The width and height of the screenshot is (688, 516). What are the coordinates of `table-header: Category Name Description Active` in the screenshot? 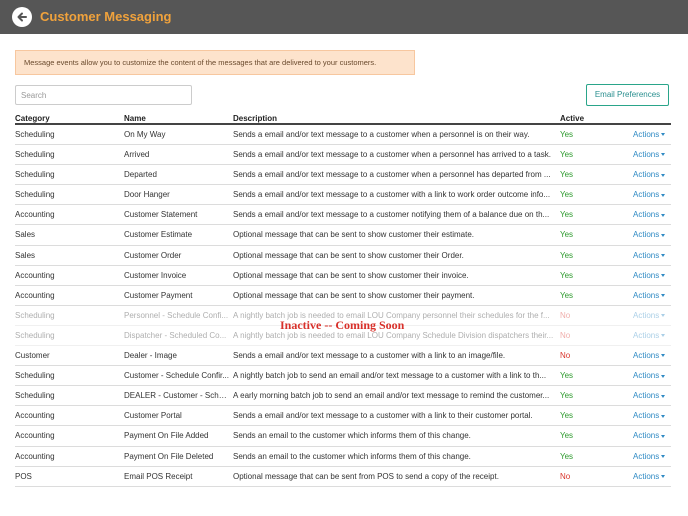 It's located at (343, 119).